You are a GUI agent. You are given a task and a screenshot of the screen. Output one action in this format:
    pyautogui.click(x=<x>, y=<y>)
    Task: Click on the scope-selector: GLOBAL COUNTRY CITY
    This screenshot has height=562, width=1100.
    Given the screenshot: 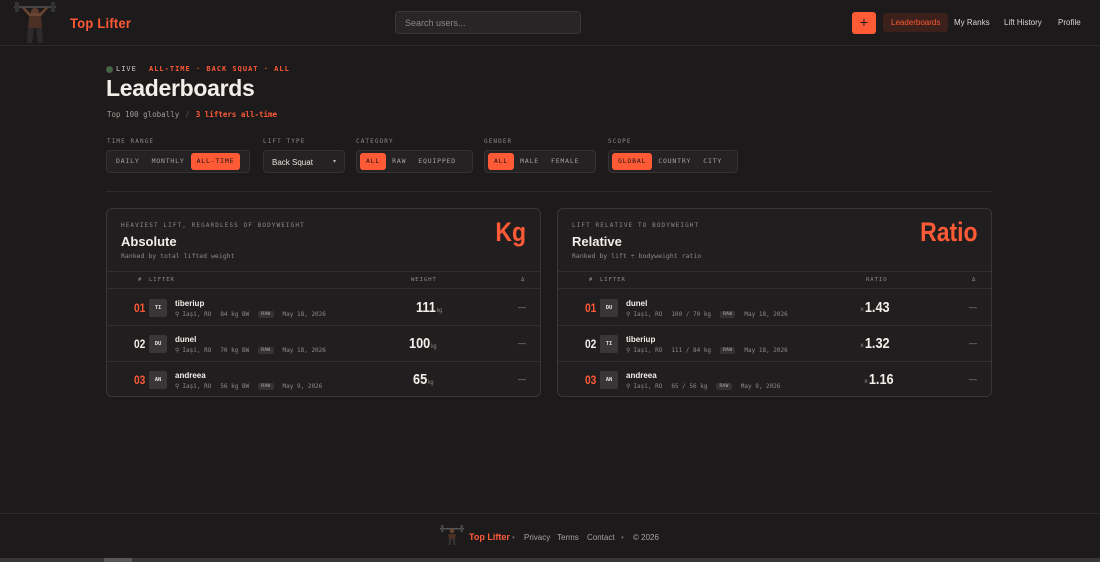 What is the action you would take?
    pyautogui.click(x=673, y=161)
    